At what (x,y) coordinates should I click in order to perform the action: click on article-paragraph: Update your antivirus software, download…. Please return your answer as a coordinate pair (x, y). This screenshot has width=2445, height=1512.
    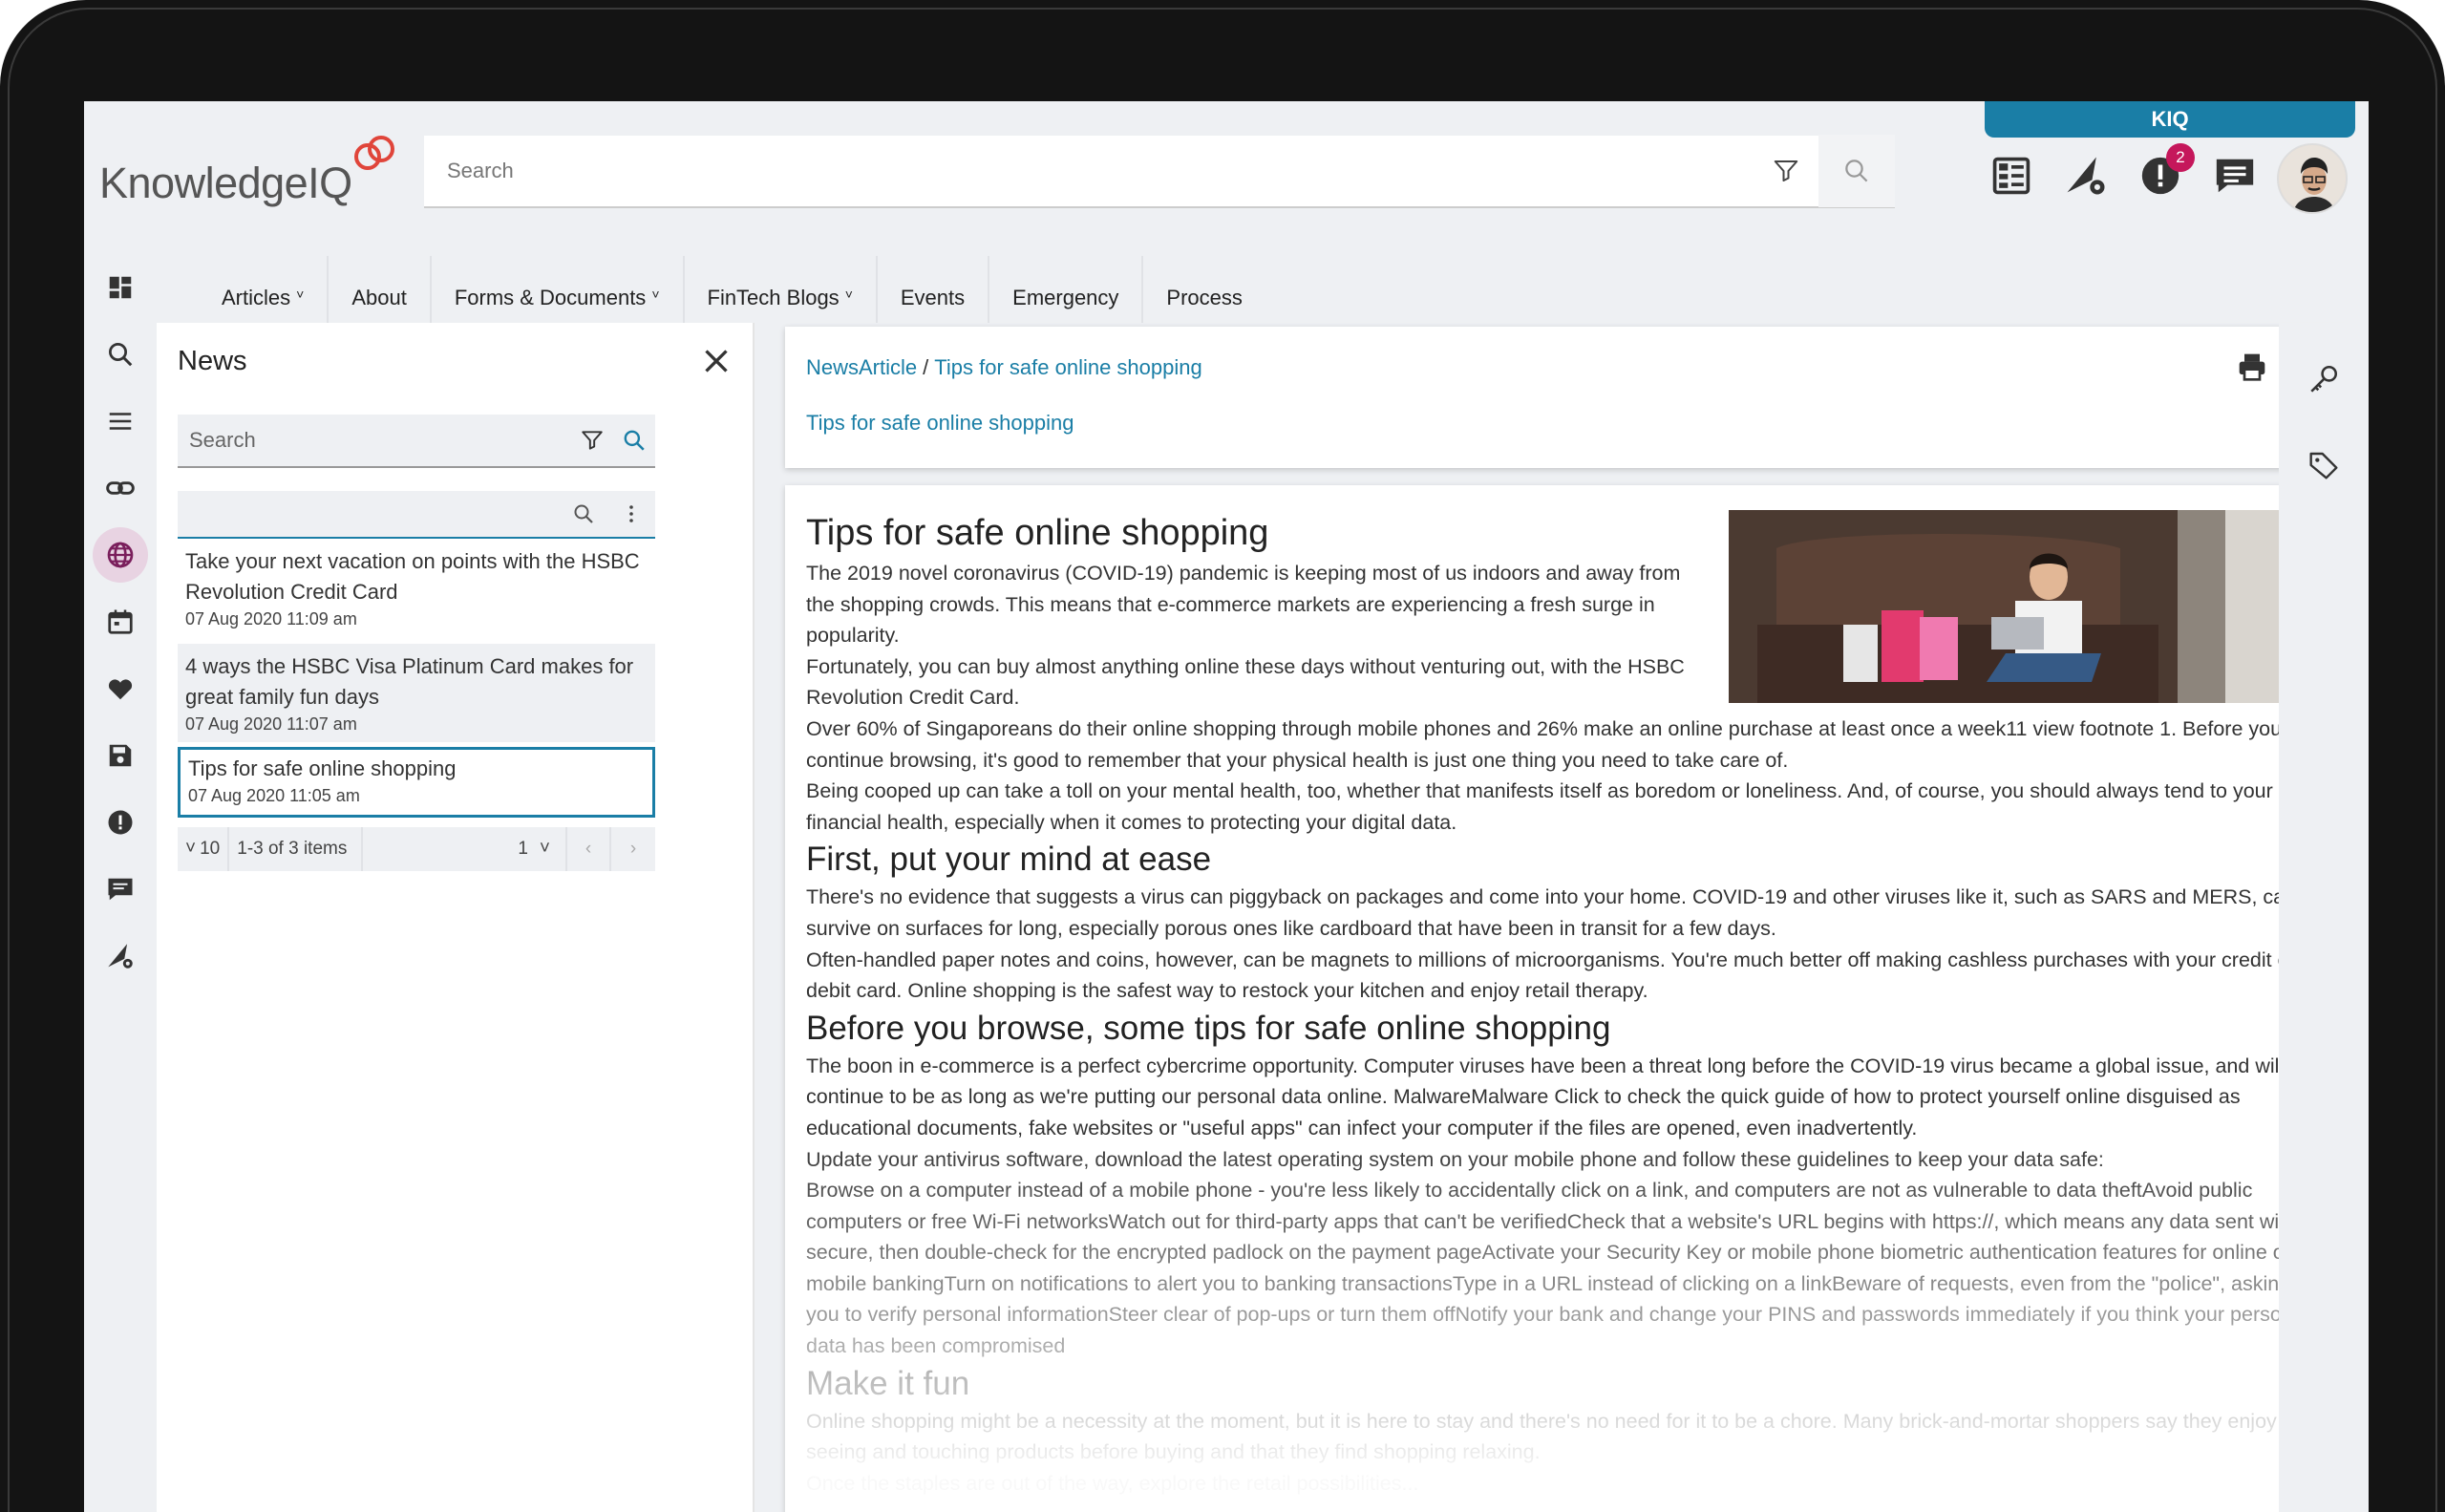
    Looking at the image, I should click on (1455, 1159).